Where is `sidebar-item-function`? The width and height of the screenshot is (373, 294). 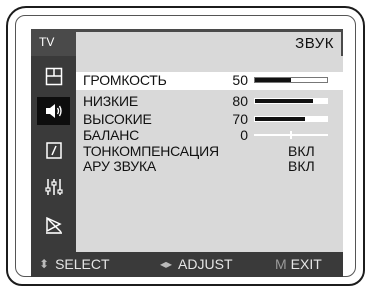
sidebar-item-function is located at coordinates (53, 225).